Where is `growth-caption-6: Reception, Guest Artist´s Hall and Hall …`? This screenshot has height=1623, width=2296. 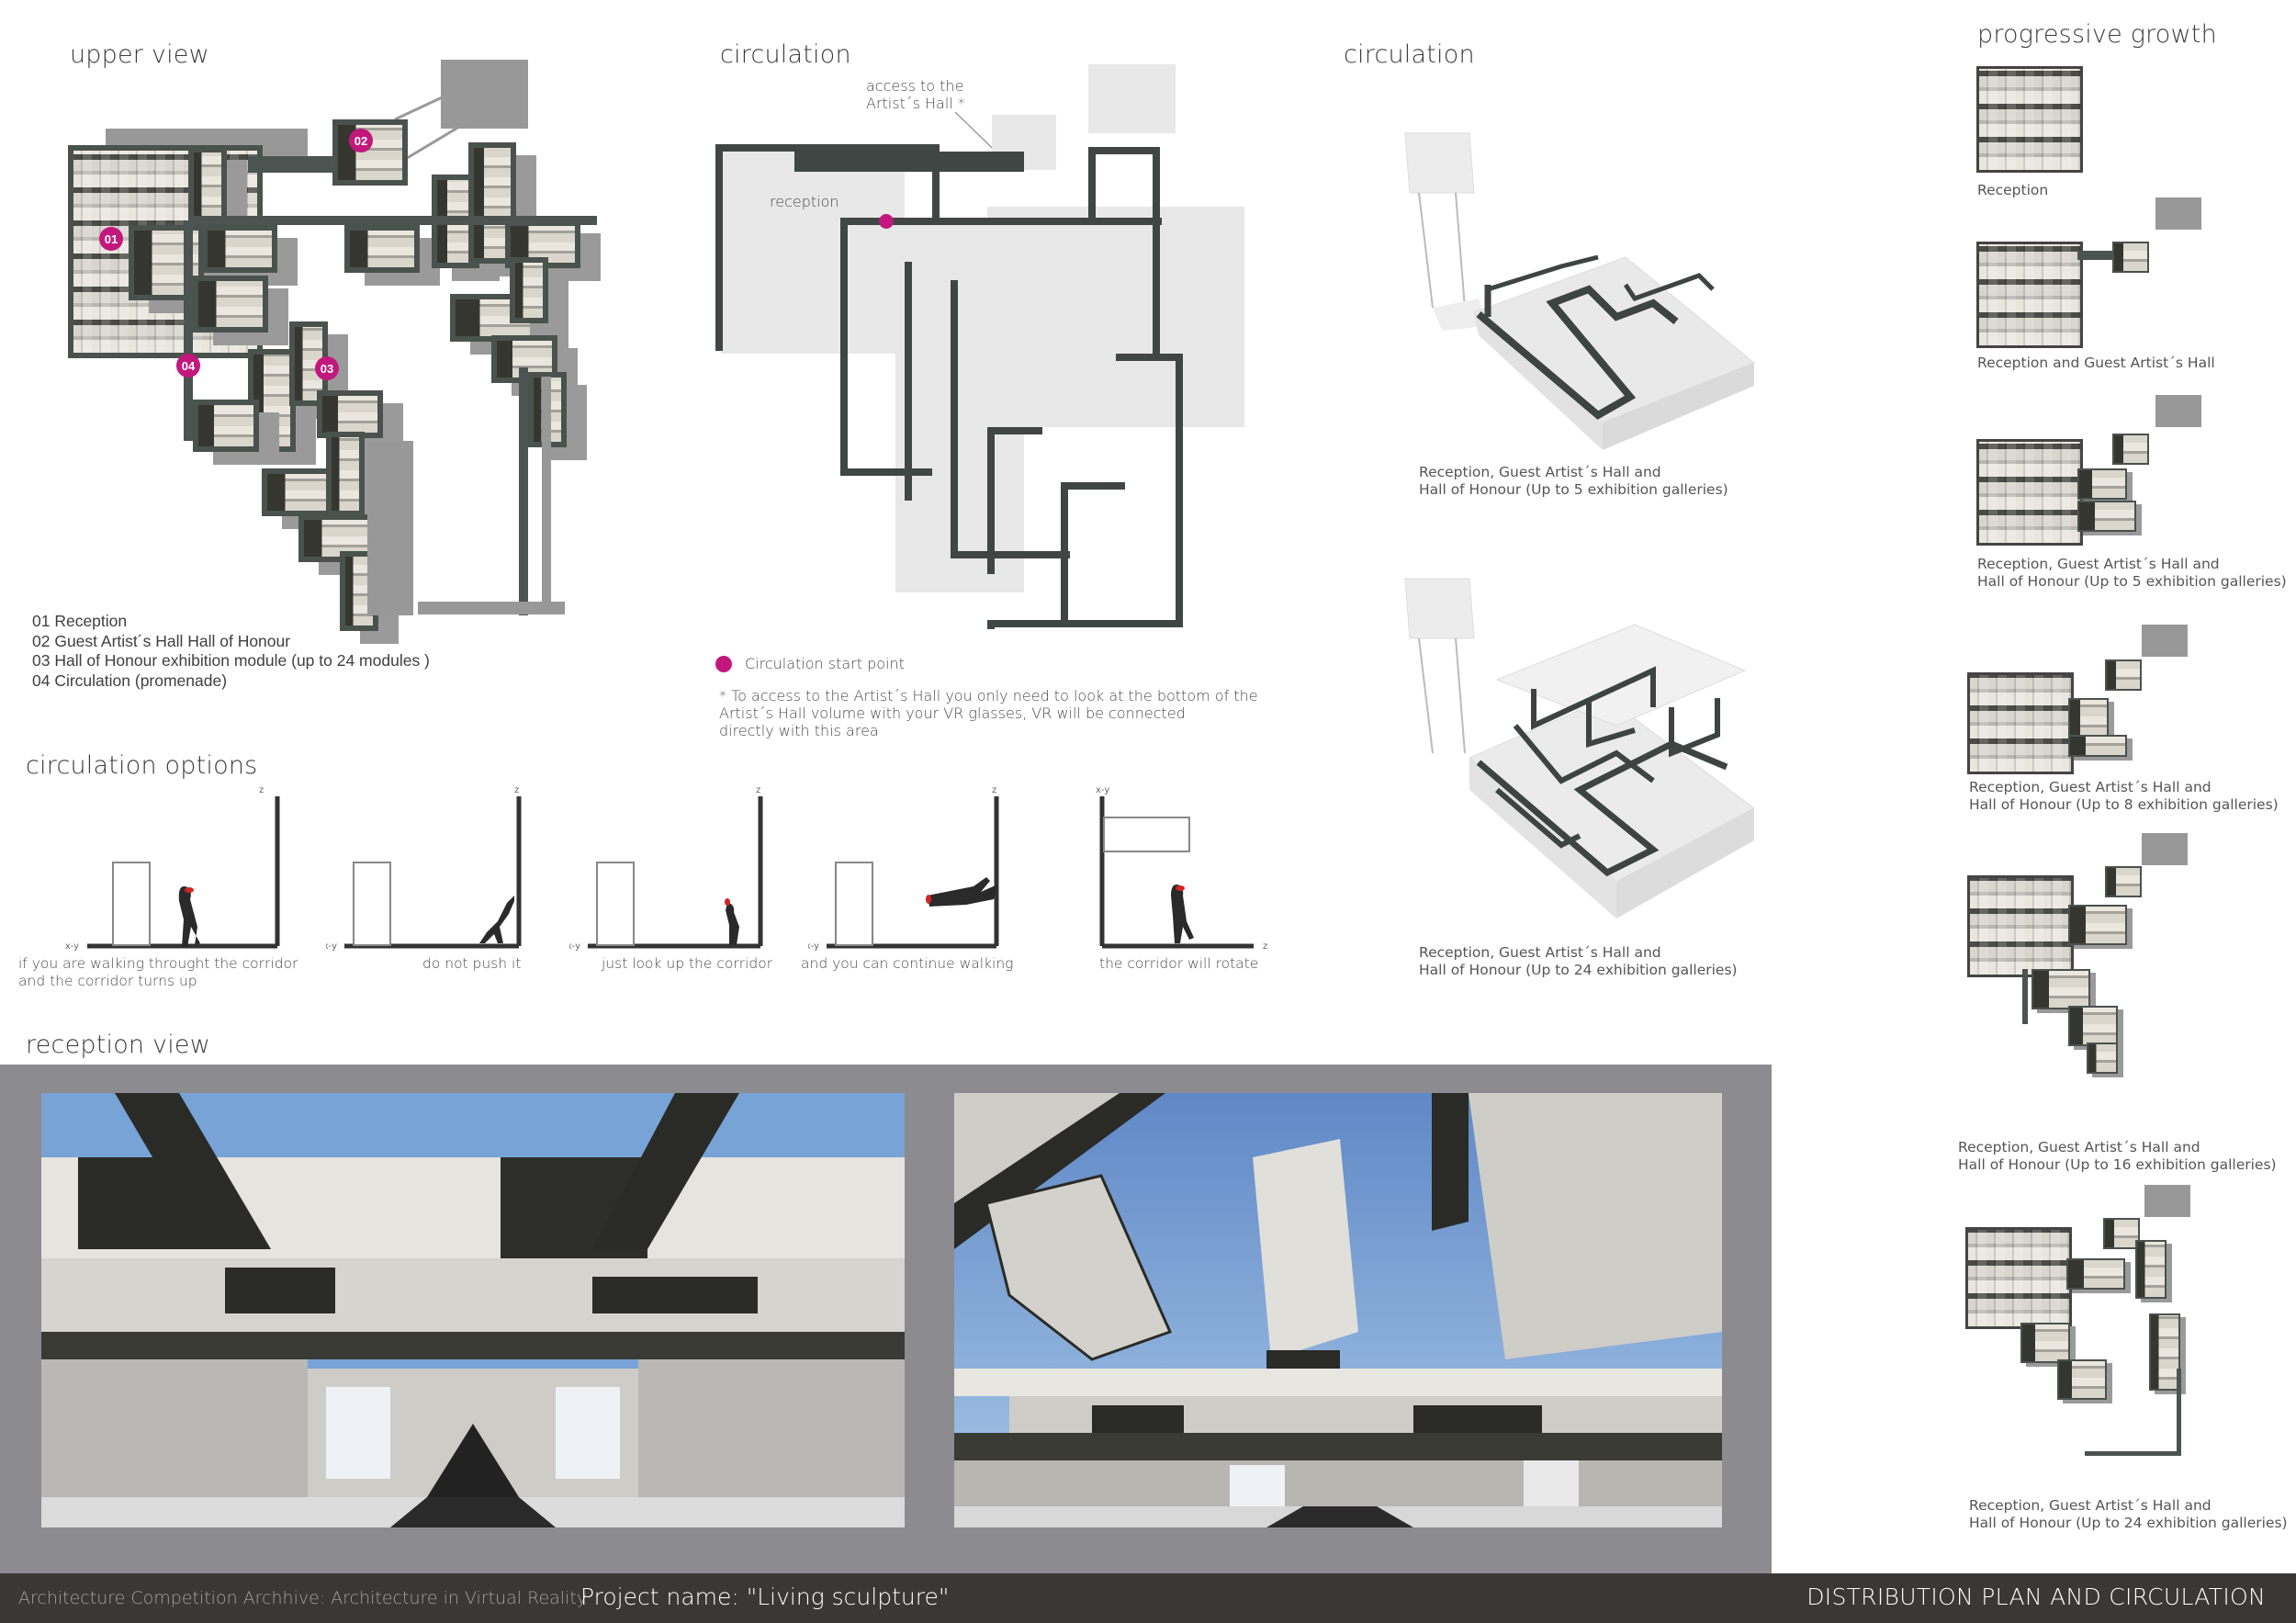 growth-caption-6: Reception, Guest Artist´s Hall and Hall … is located at coordinates (2128, 1514).